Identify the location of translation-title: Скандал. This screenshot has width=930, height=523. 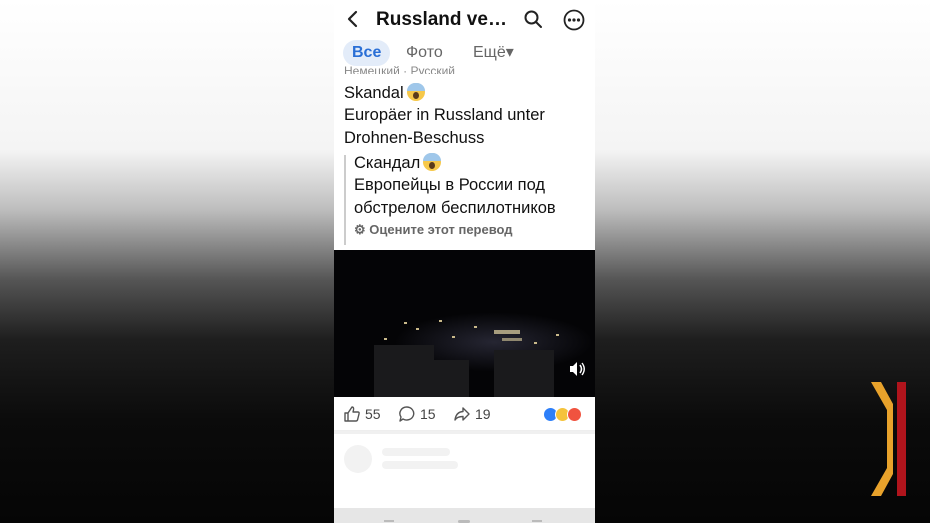
(387, 163).